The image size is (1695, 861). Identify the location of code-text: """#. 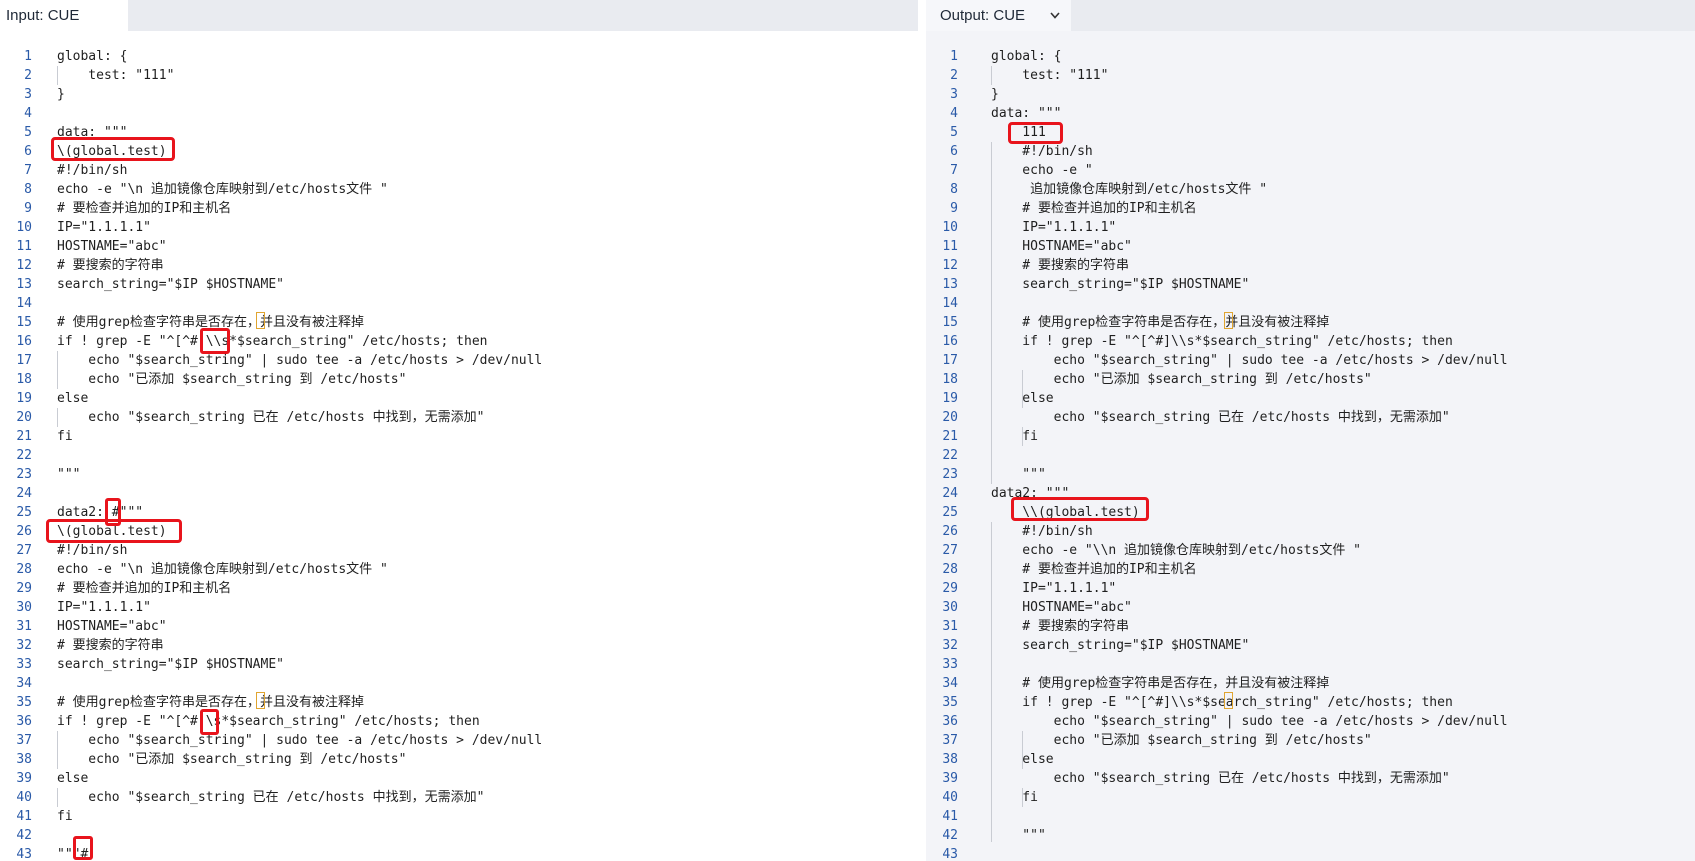
(73, 854).